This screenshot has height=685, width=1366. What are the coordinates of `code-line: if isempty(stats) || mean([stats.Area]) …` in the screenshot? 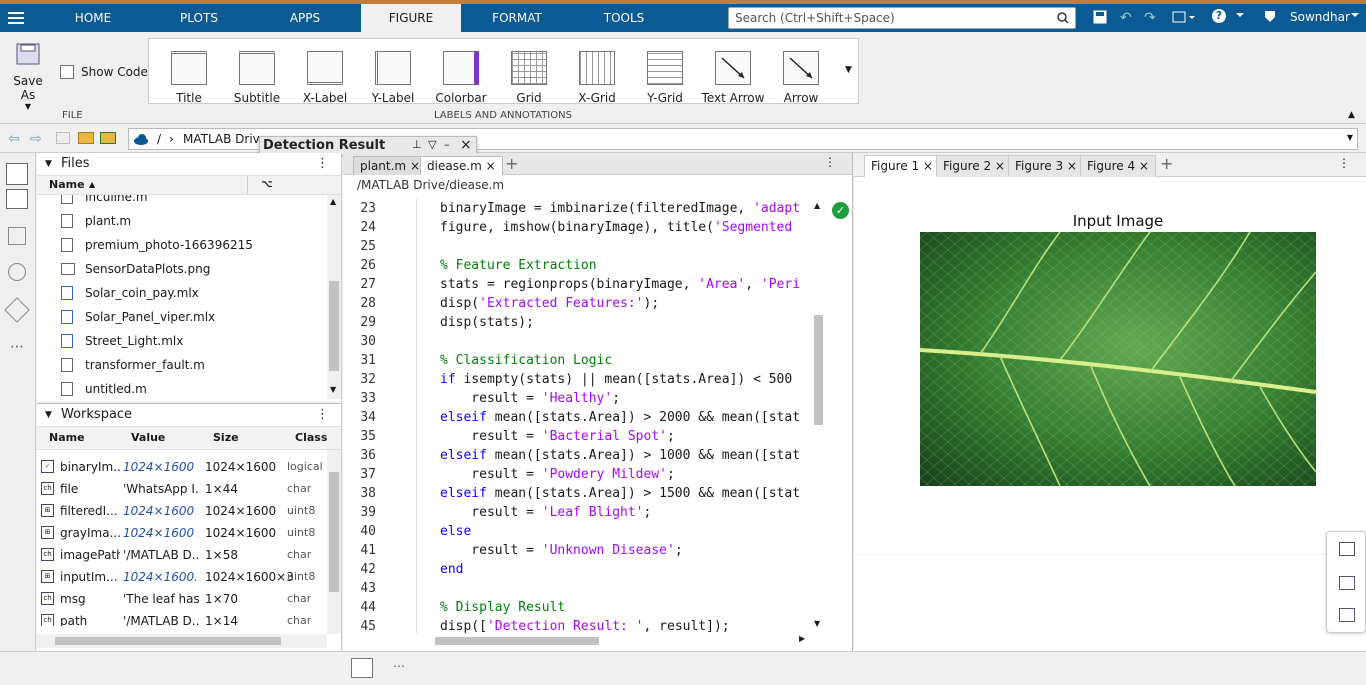 It's located at (616, 379).